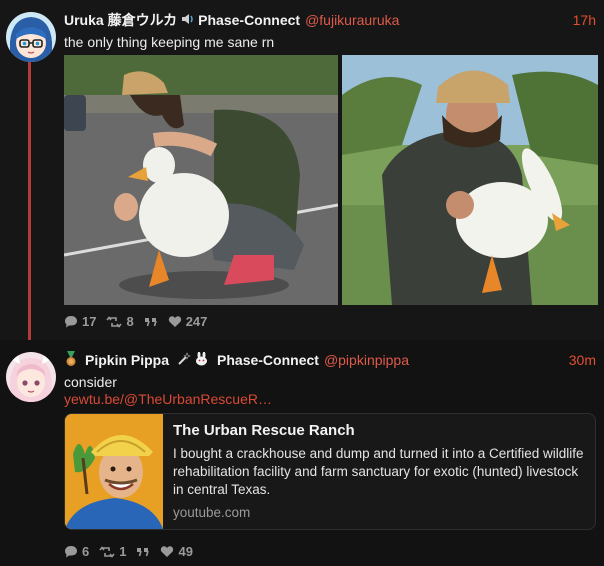  Describe the element at coordinates (31, 37) in the screenshot. I see `avatar-uruka` at that location.